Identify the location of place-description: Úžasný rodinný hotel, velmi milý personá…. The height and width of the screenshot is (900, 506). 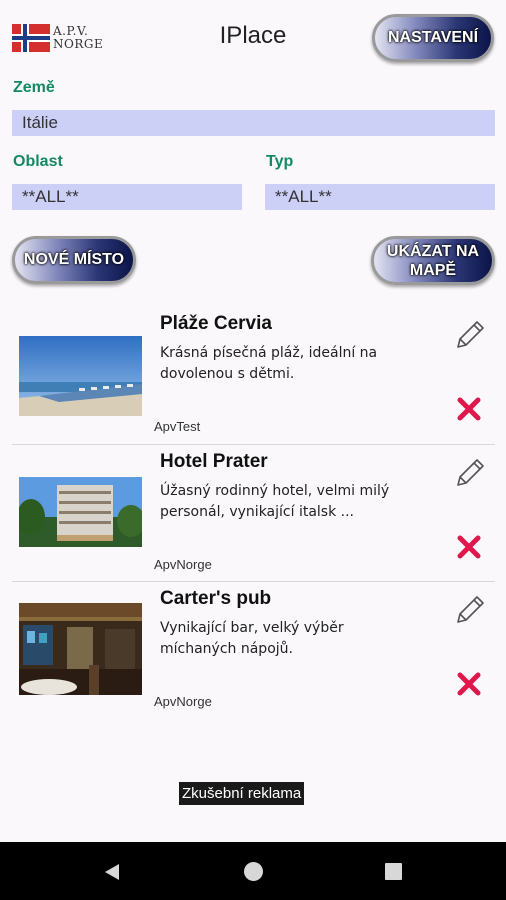
(275, 501).